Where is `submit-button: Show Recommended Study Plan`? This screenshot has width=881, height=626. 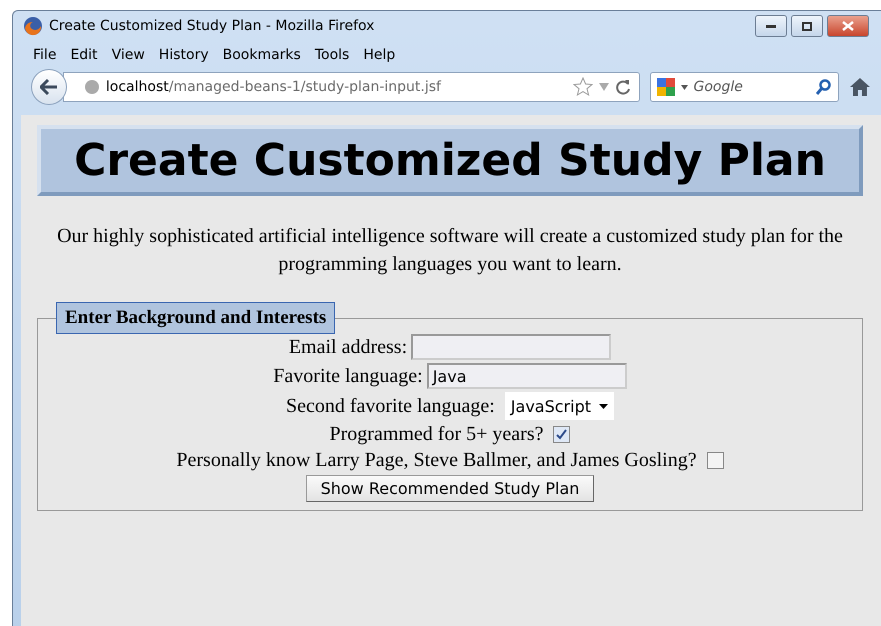
submit-button: Show Recommended Study Plan is located at coordinates (450, 488).